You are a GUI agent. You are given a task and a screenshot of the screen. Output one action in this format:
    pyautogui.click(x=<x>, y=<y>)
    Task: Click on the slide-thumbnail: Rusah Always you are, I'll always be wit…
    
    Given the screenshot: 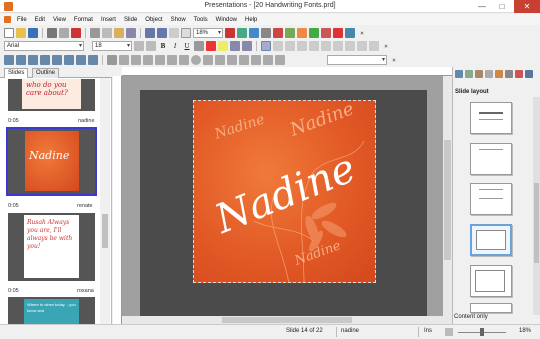 What is the action you would take?
    pyautogui.click(x=51, y=247)
    